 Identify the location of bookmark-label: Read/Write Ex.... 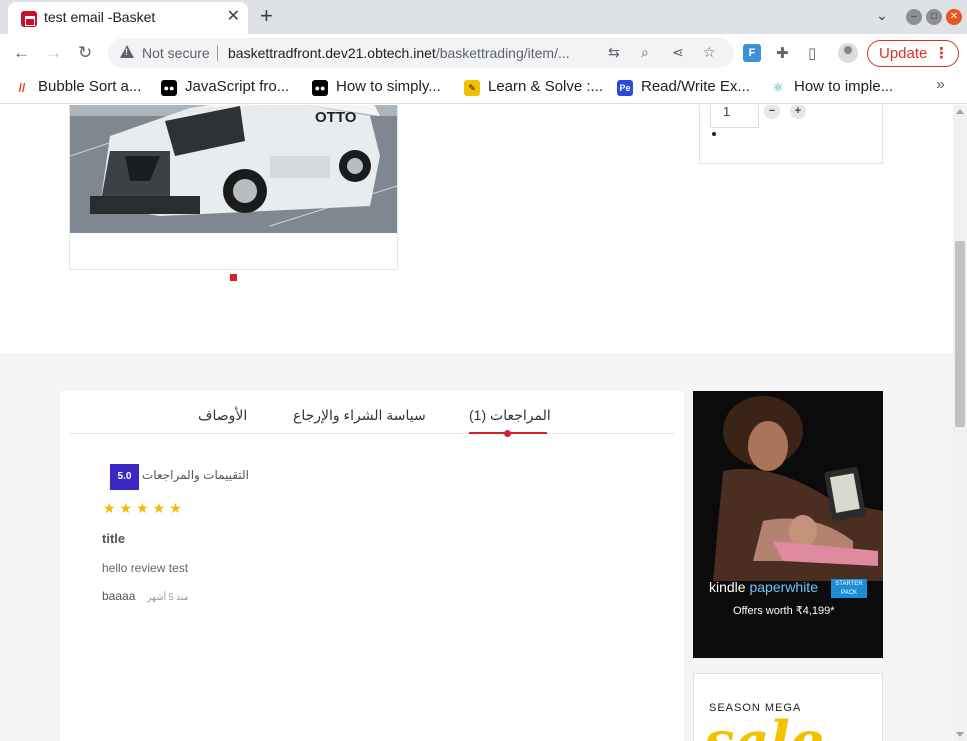
(695, 86).